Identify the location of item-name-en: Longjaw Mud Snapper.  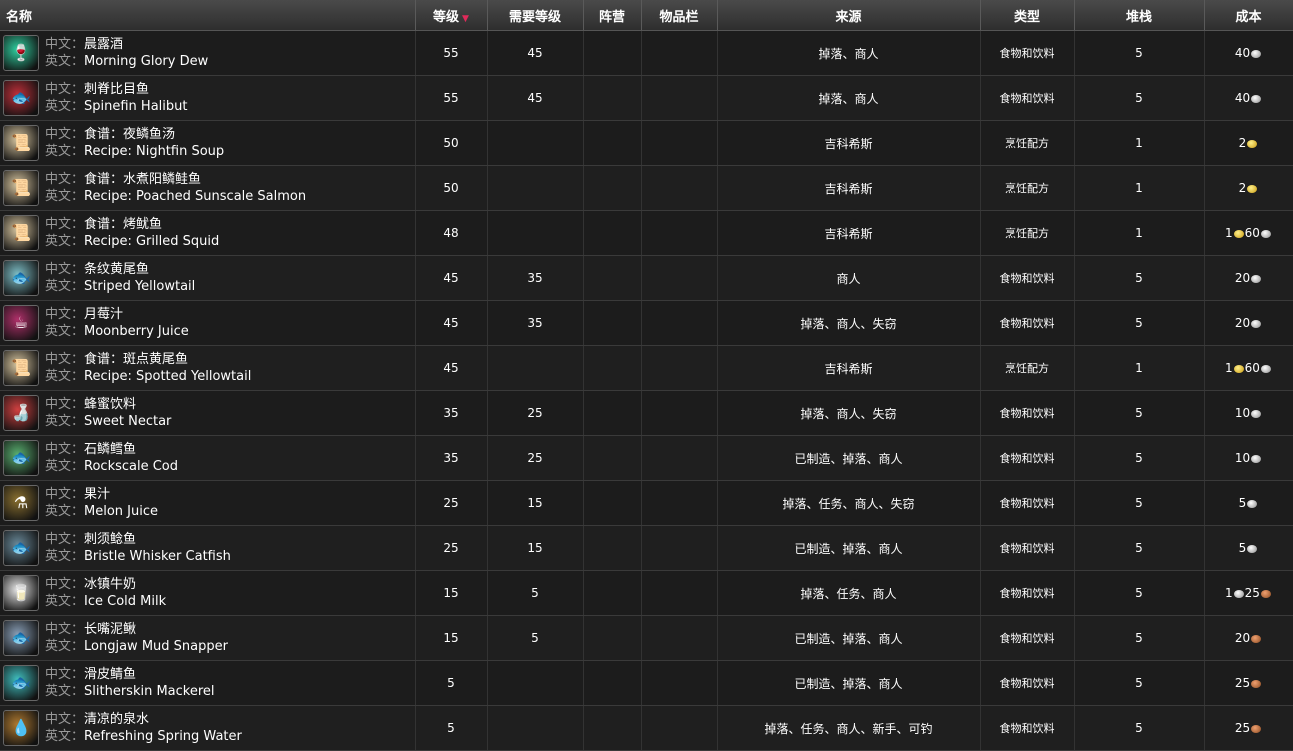
(156, 646).